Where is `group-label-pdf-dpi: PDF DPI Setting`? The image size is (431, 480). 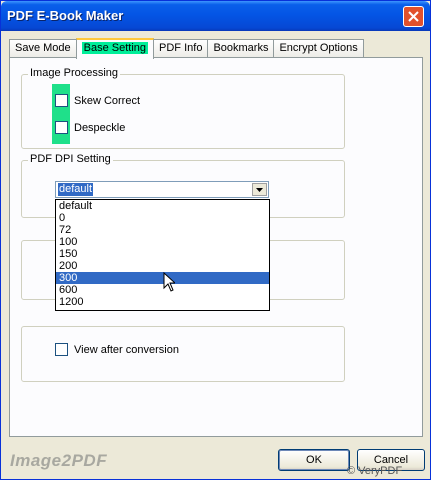 group-label-pdf-dpi: PDF DPI Setting is located at coordinates (70, 159).